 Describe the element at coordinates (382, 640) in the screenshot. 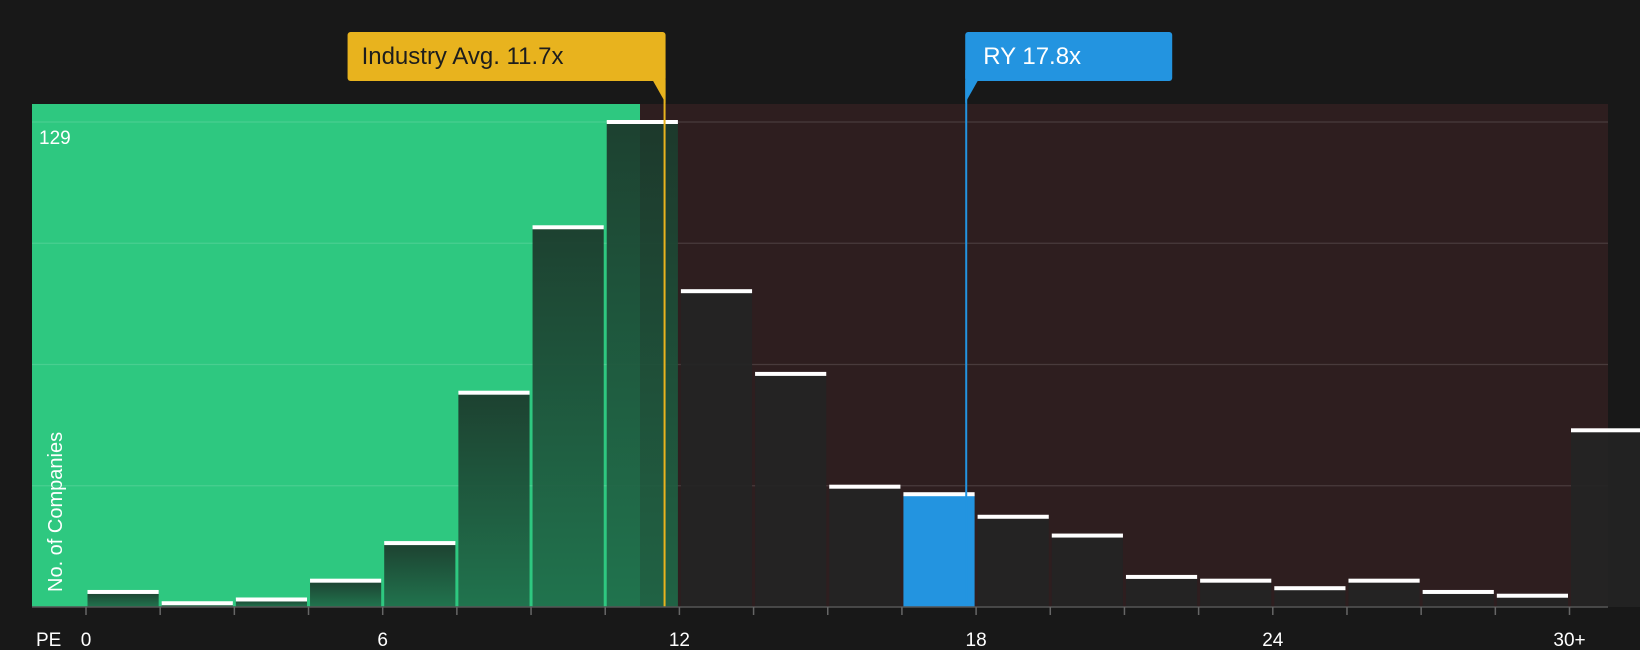

I see `x-tick-label: 6` at that location.